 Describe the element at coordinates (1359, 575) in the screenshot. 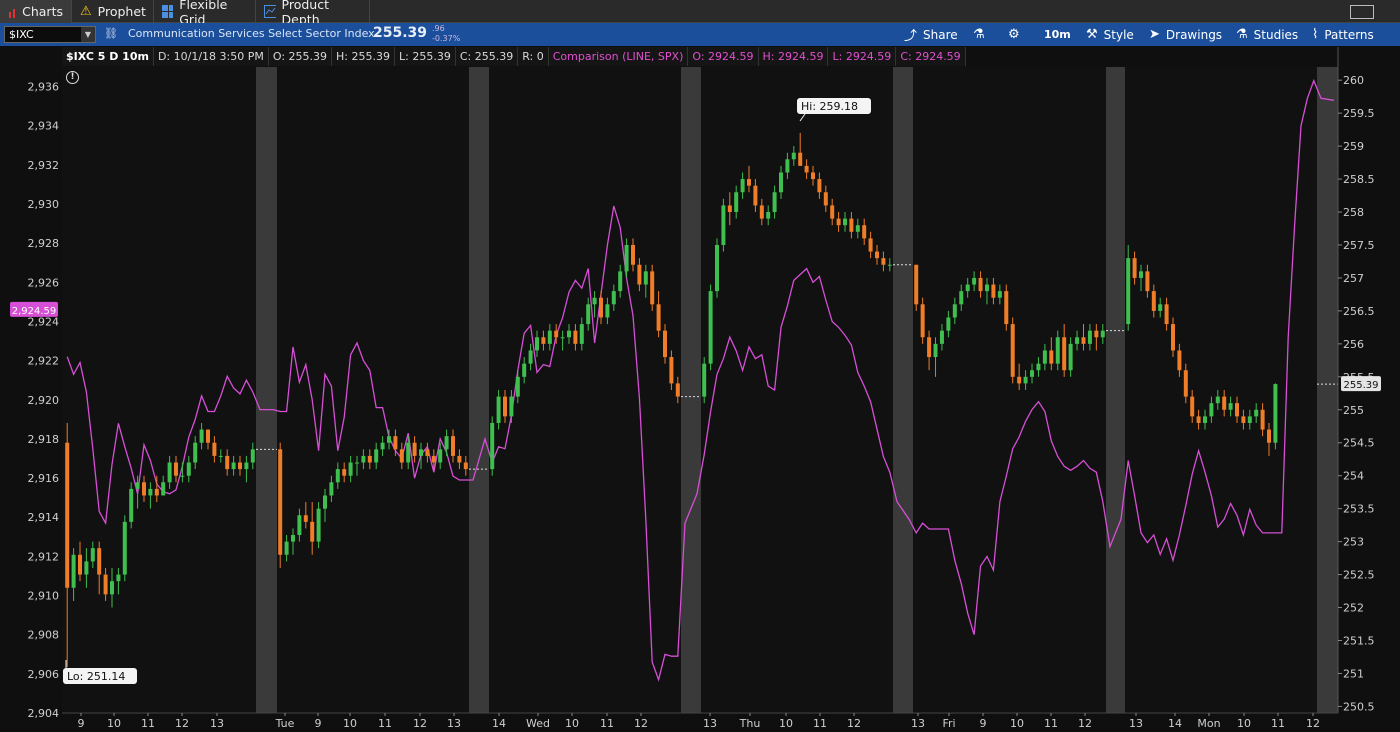

I see `right-axis-tick-label: 252.5` at that location.